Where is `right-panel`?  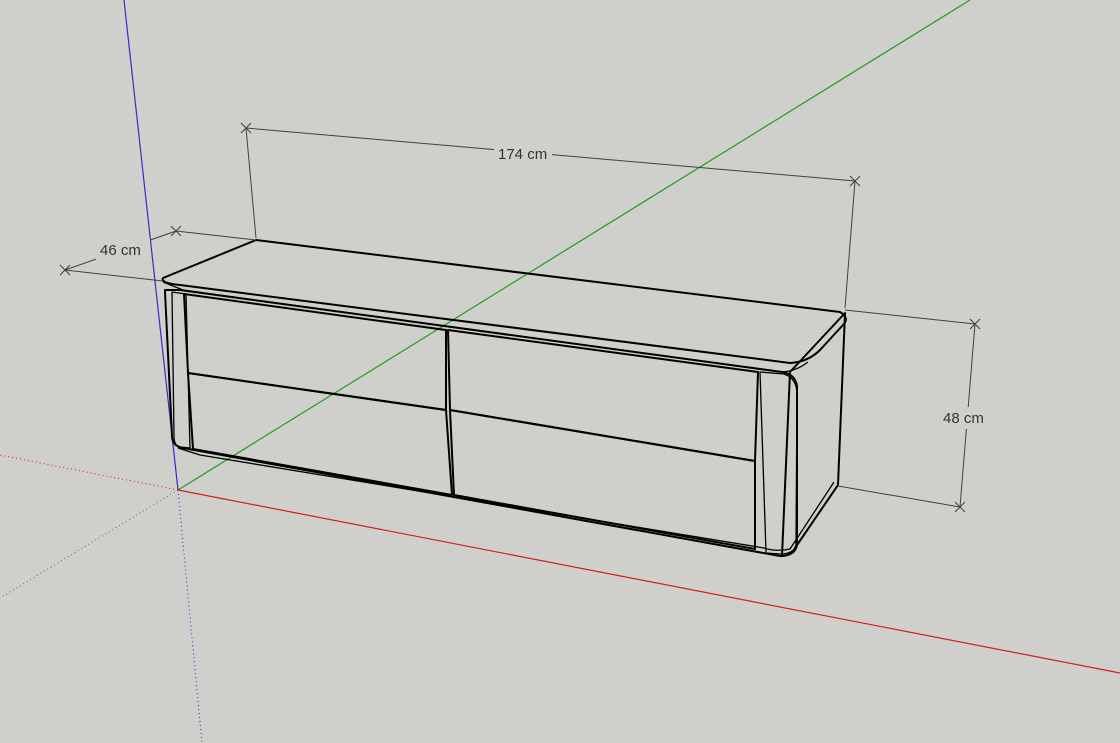
right-panel is located at coordinates (778, 463).